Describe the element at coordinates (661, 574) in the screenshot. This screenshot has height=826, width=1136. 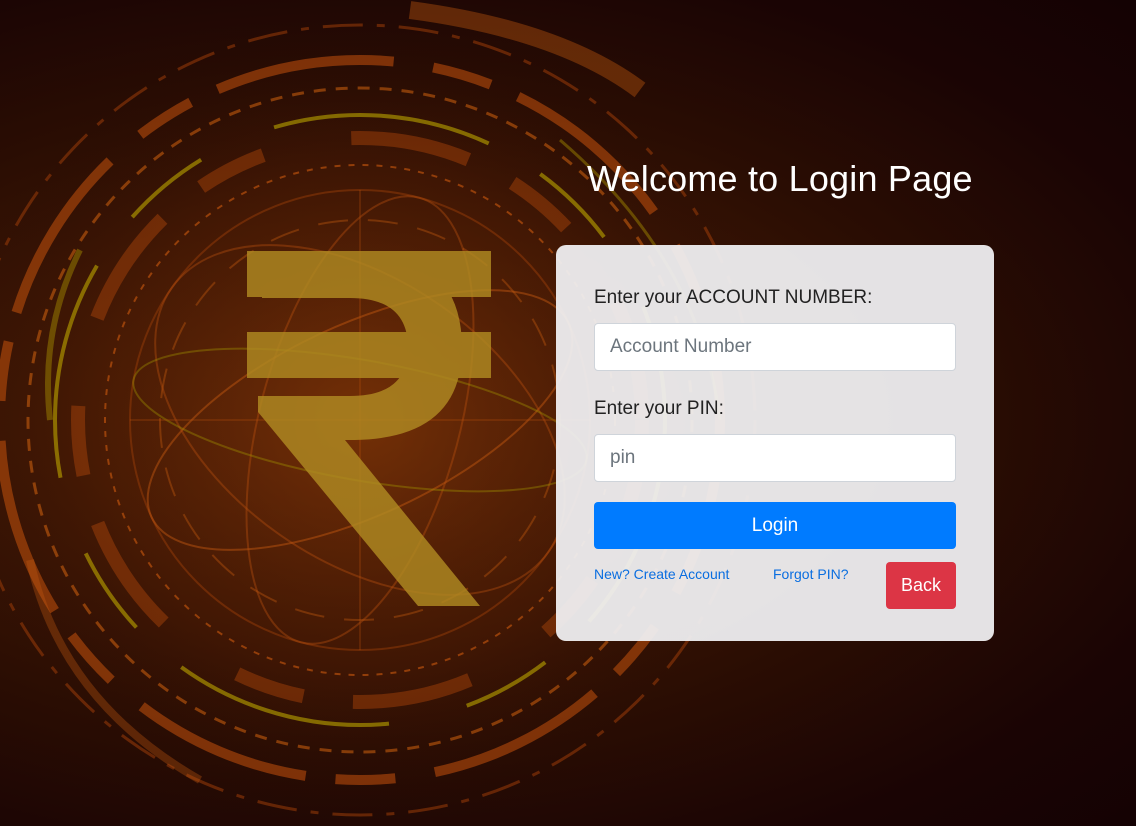
I see `create-account-link: New? Create Account` at that location.